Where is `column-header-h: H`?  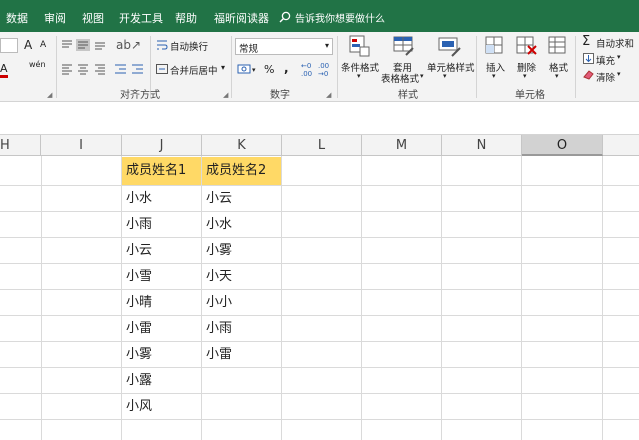 column-header-h: H is located at coordinates (20, 145).